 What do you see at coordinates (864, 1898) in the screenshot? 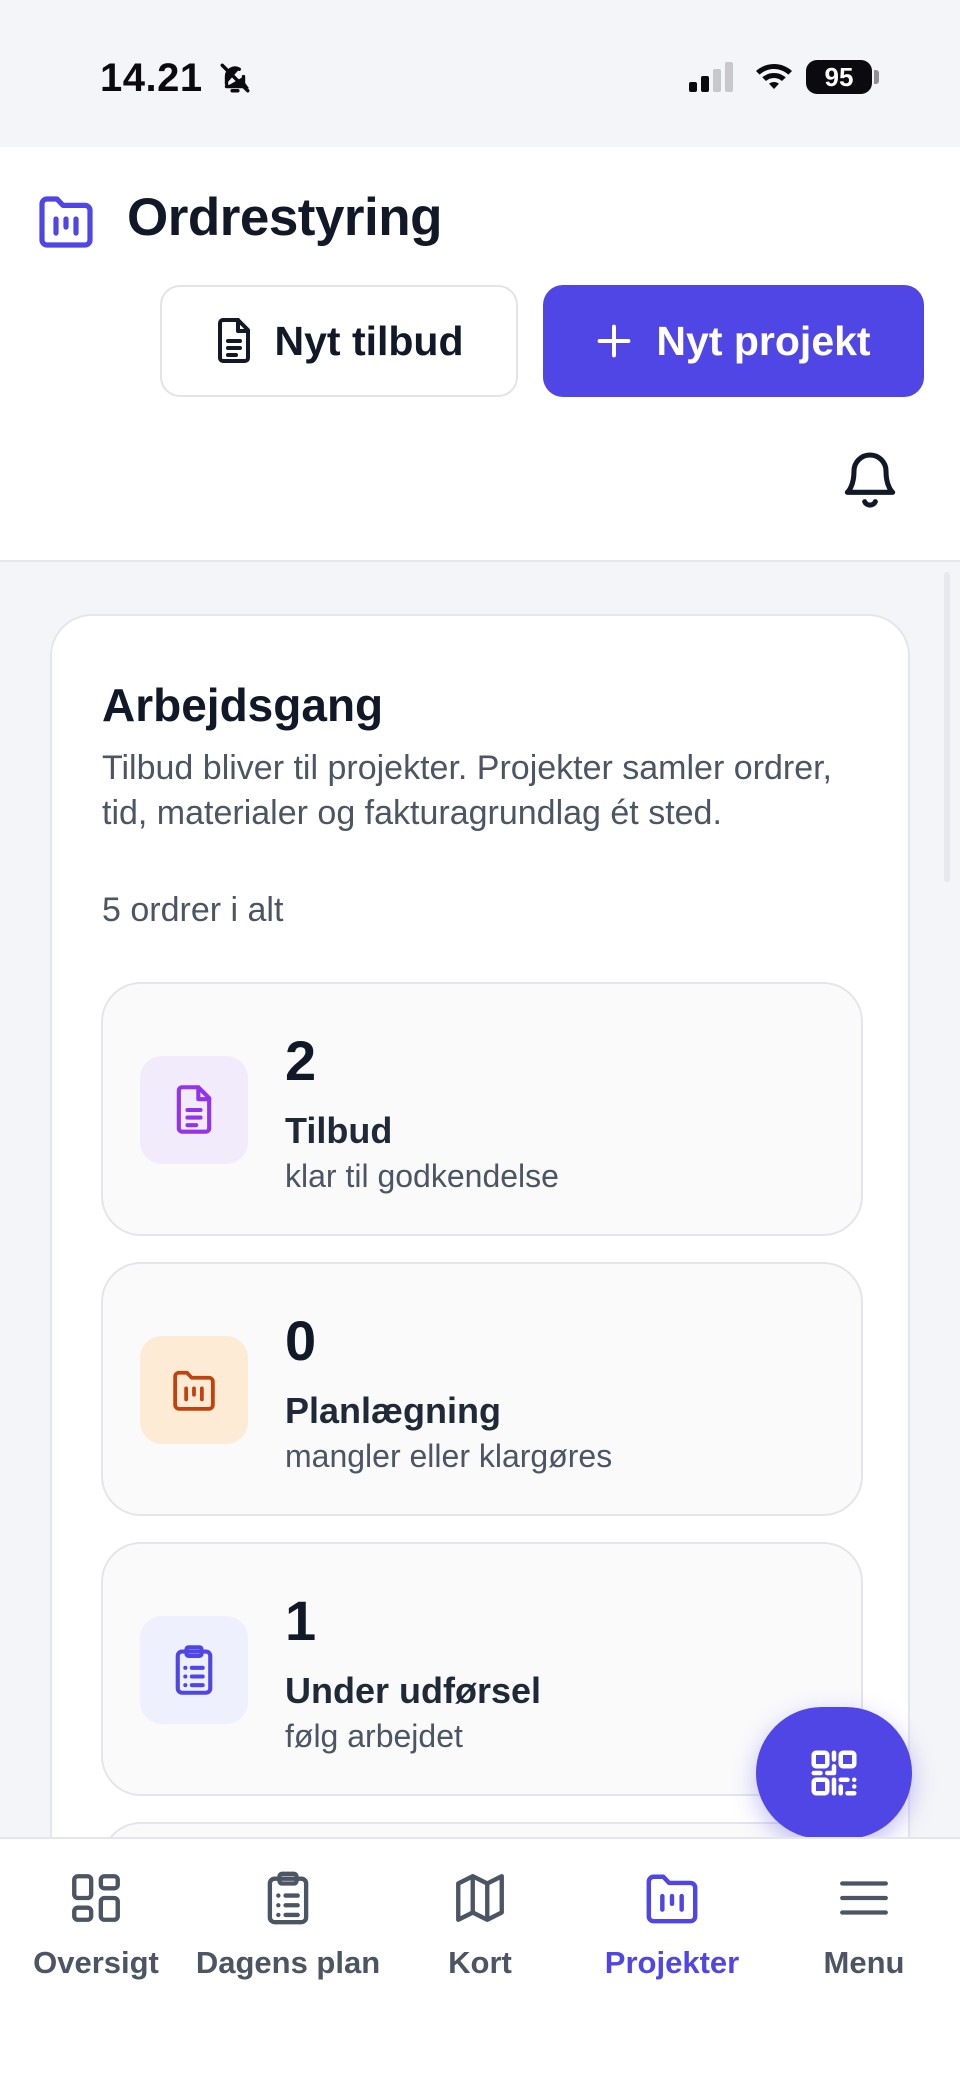
I see `menu-icon` at bounding box center [864, 1898].